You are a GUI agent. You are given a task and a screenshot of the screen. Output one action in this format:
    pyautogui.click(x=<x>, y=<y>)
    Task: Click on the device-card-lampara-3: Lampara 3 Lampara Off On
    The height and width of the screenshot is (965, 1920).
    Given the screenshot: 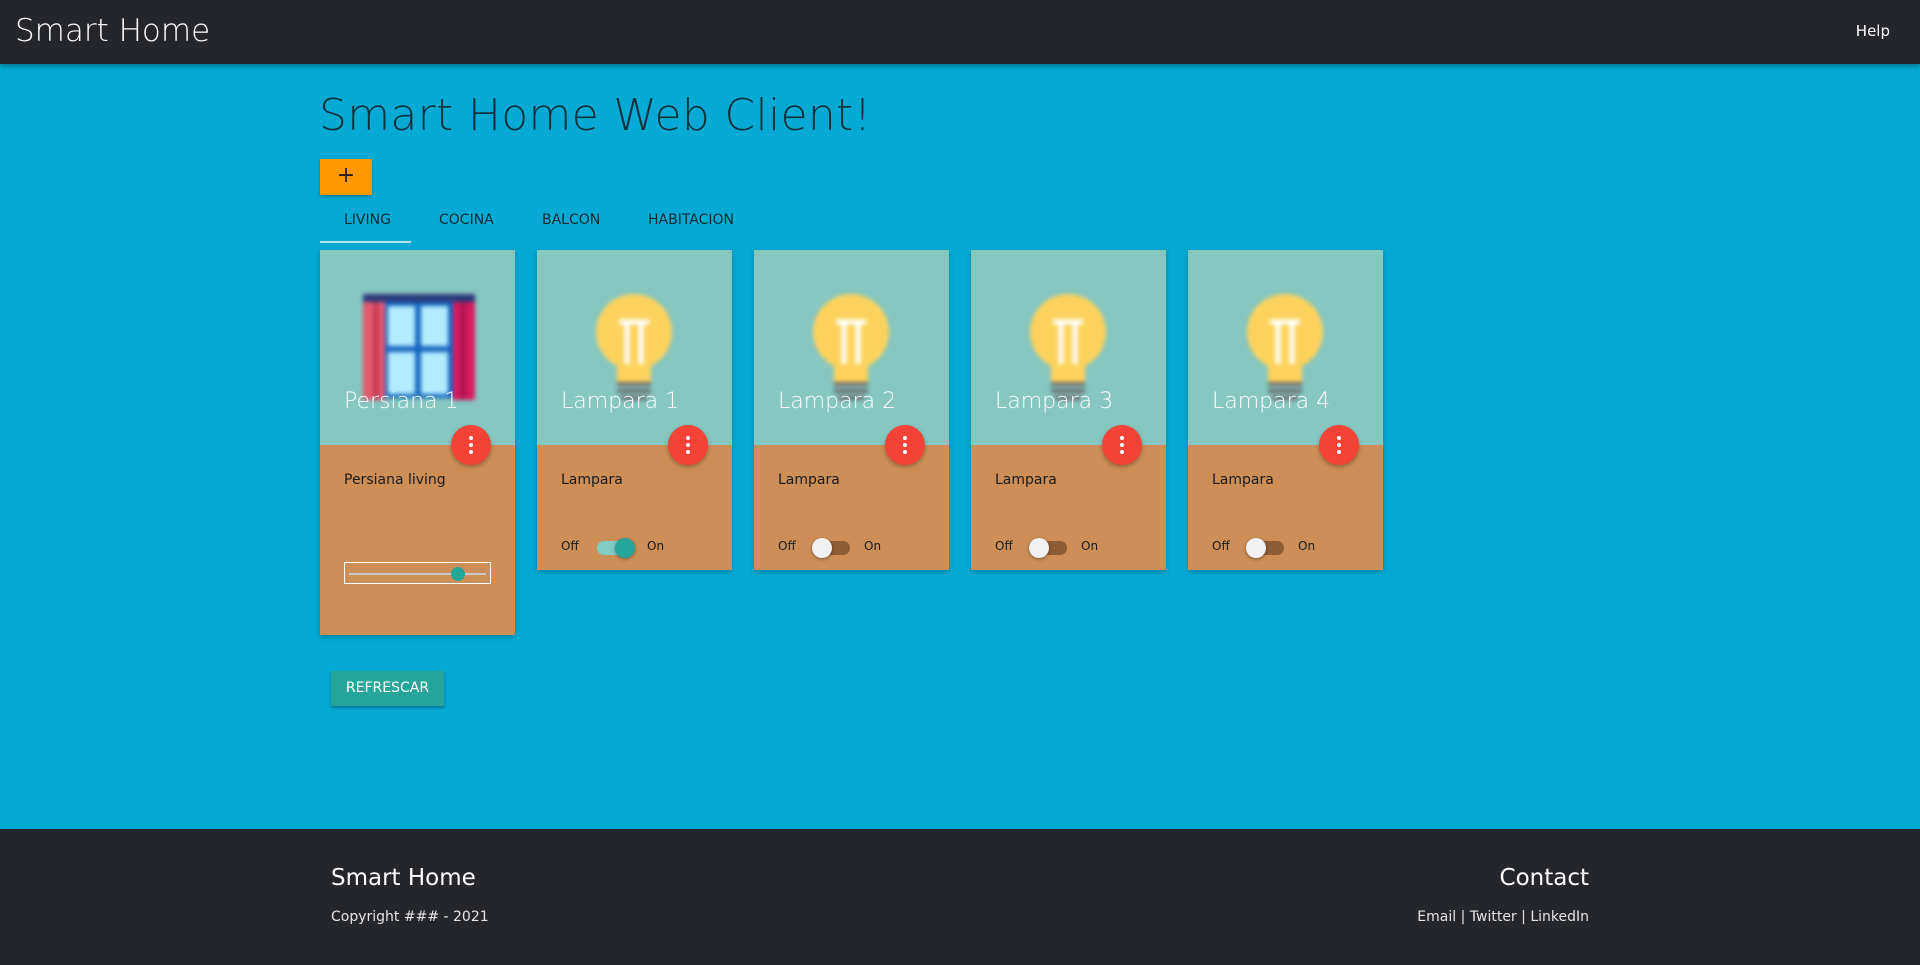 What is the action you would take?
    pyautogui.click(x=1068, y=410)
    